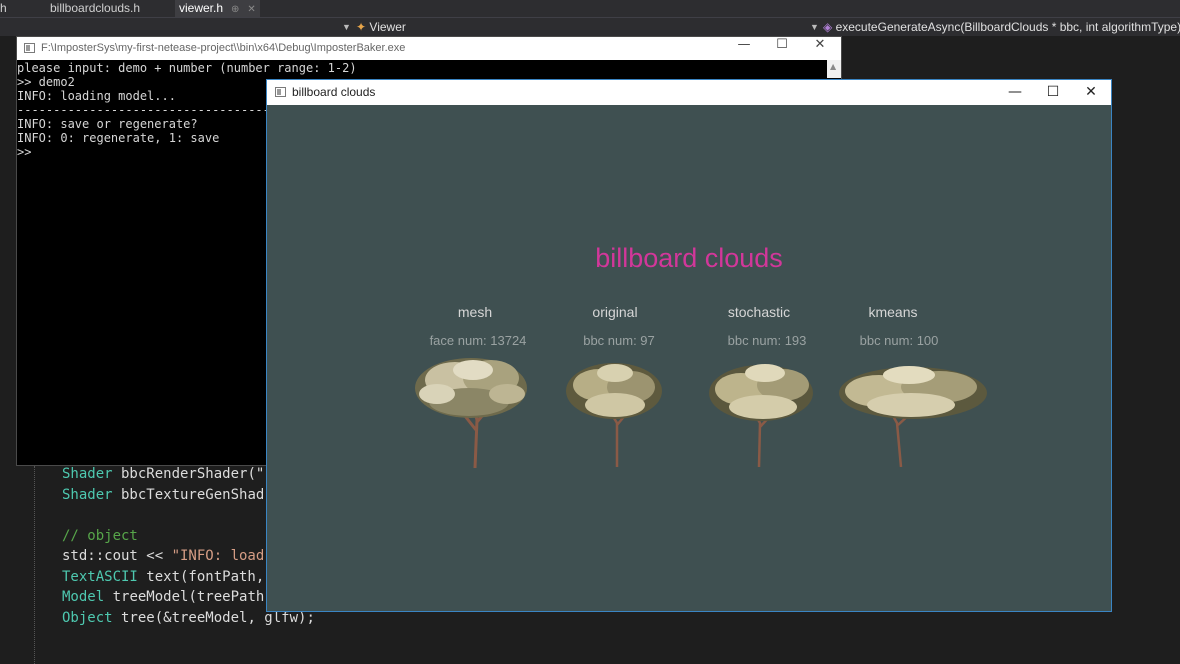  Describe the element at coordinates (614, 415) in the screenshot. I see `tree-original-render` at that location.